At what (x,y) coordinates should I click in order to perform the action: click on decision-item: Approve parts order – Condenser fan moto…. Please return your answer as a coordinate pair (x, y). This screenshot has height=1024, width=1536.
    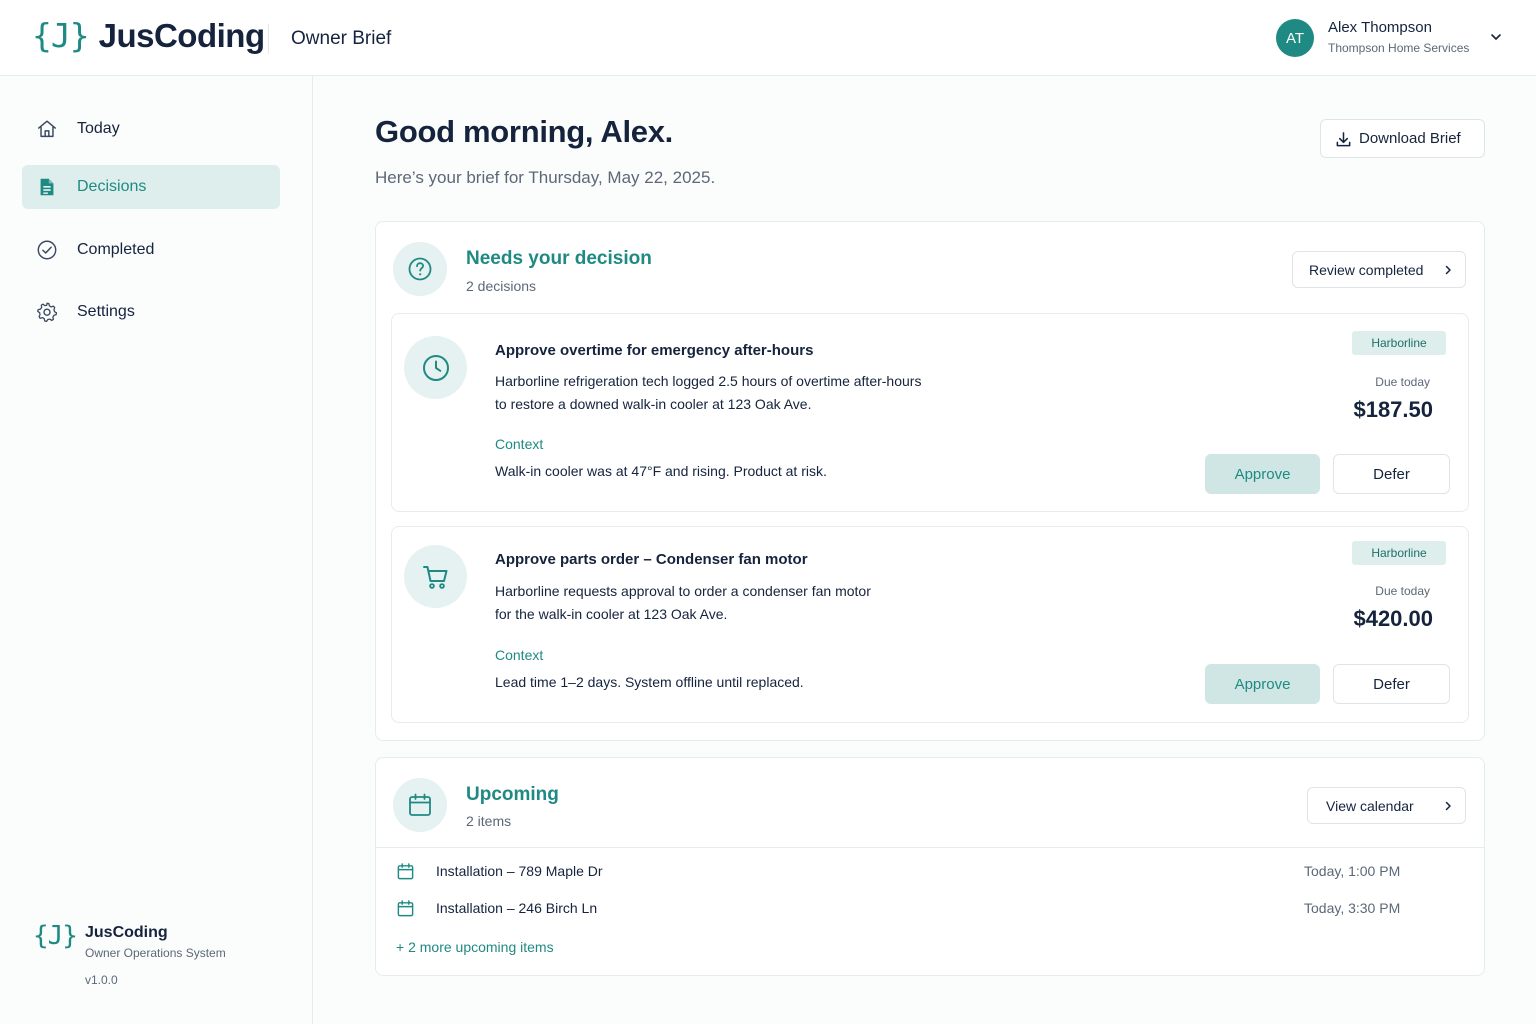
    Looking at the image, I should click on (930, 624).